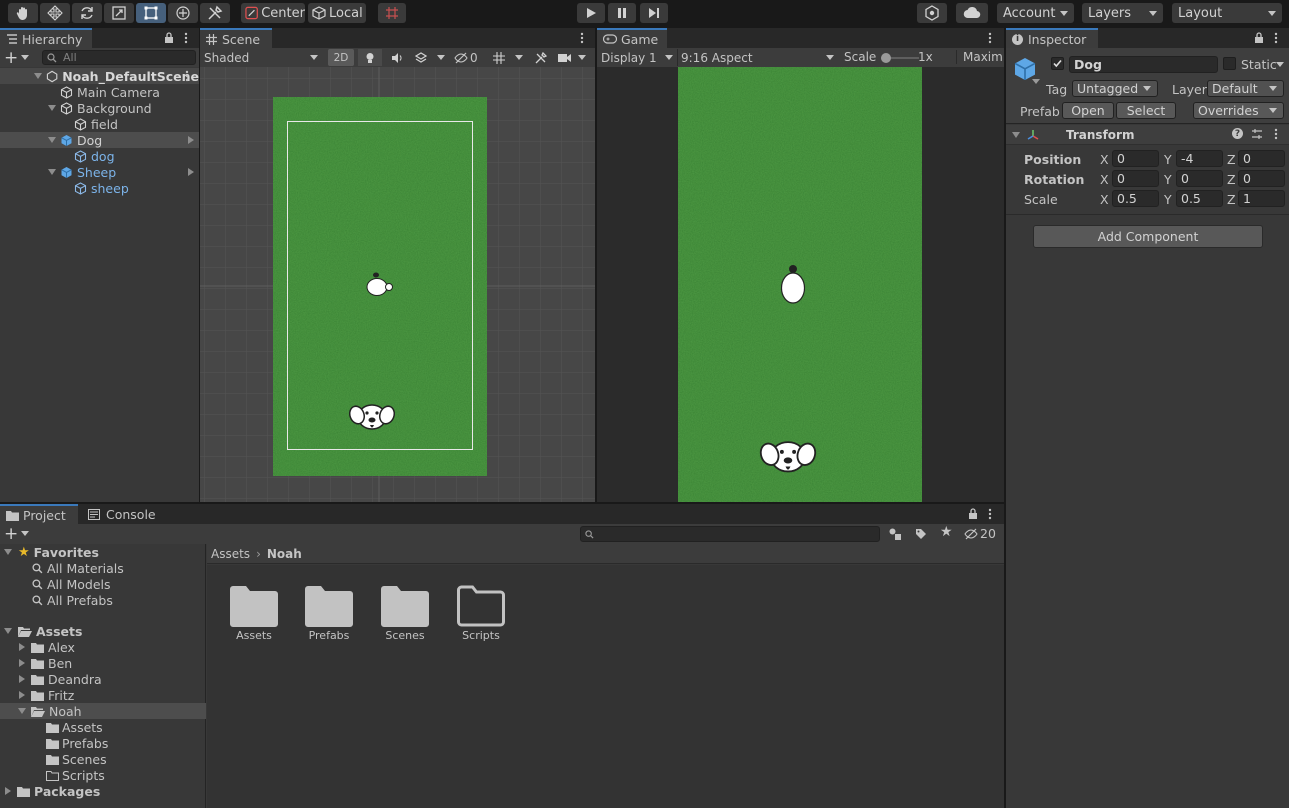  What do you see at coordinates (980, 533) in the screenshot?
I see `hidden-packages-toggle: 20` at bounding box center [980, 533].